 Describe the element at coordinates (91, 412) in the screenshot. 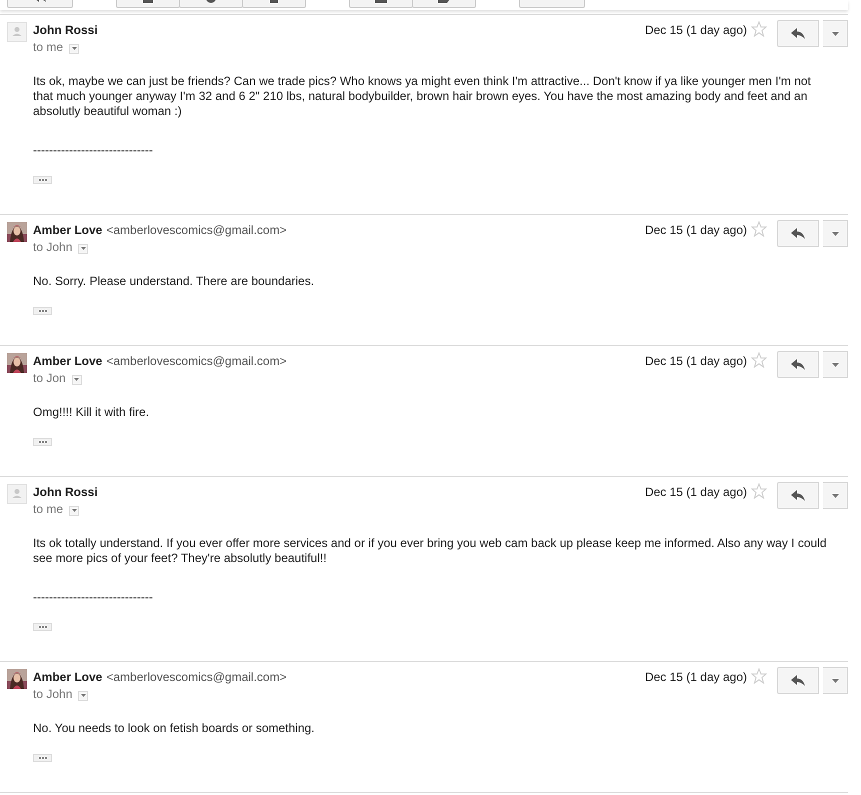

I see `message-text: Omg!!!! Kill it with fire.` at that location.